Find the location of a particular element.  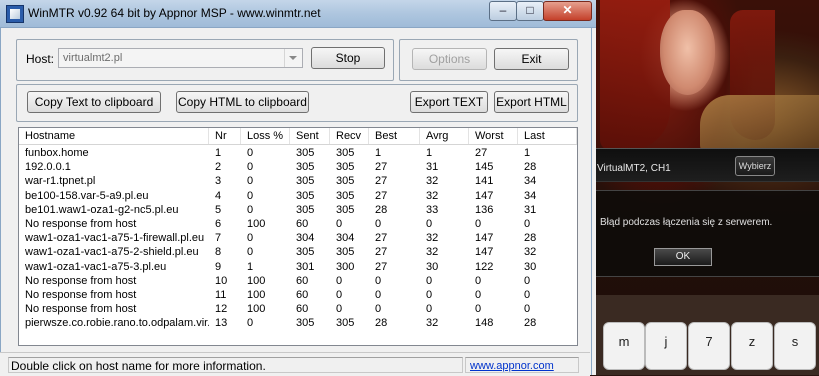

column-header-loss: Loss % is located at coordinates (265, 136).